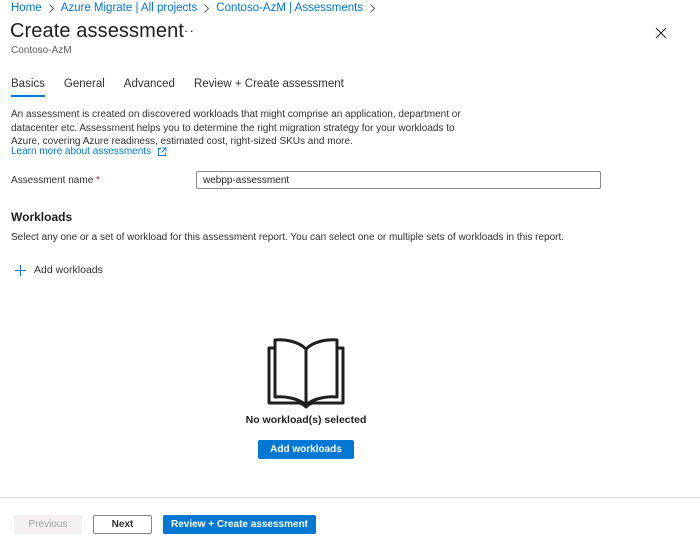  Describe the element at coordinates (41, 50) in the screenshot. I see `page-subtitle: Contoso-AzM` at that location.